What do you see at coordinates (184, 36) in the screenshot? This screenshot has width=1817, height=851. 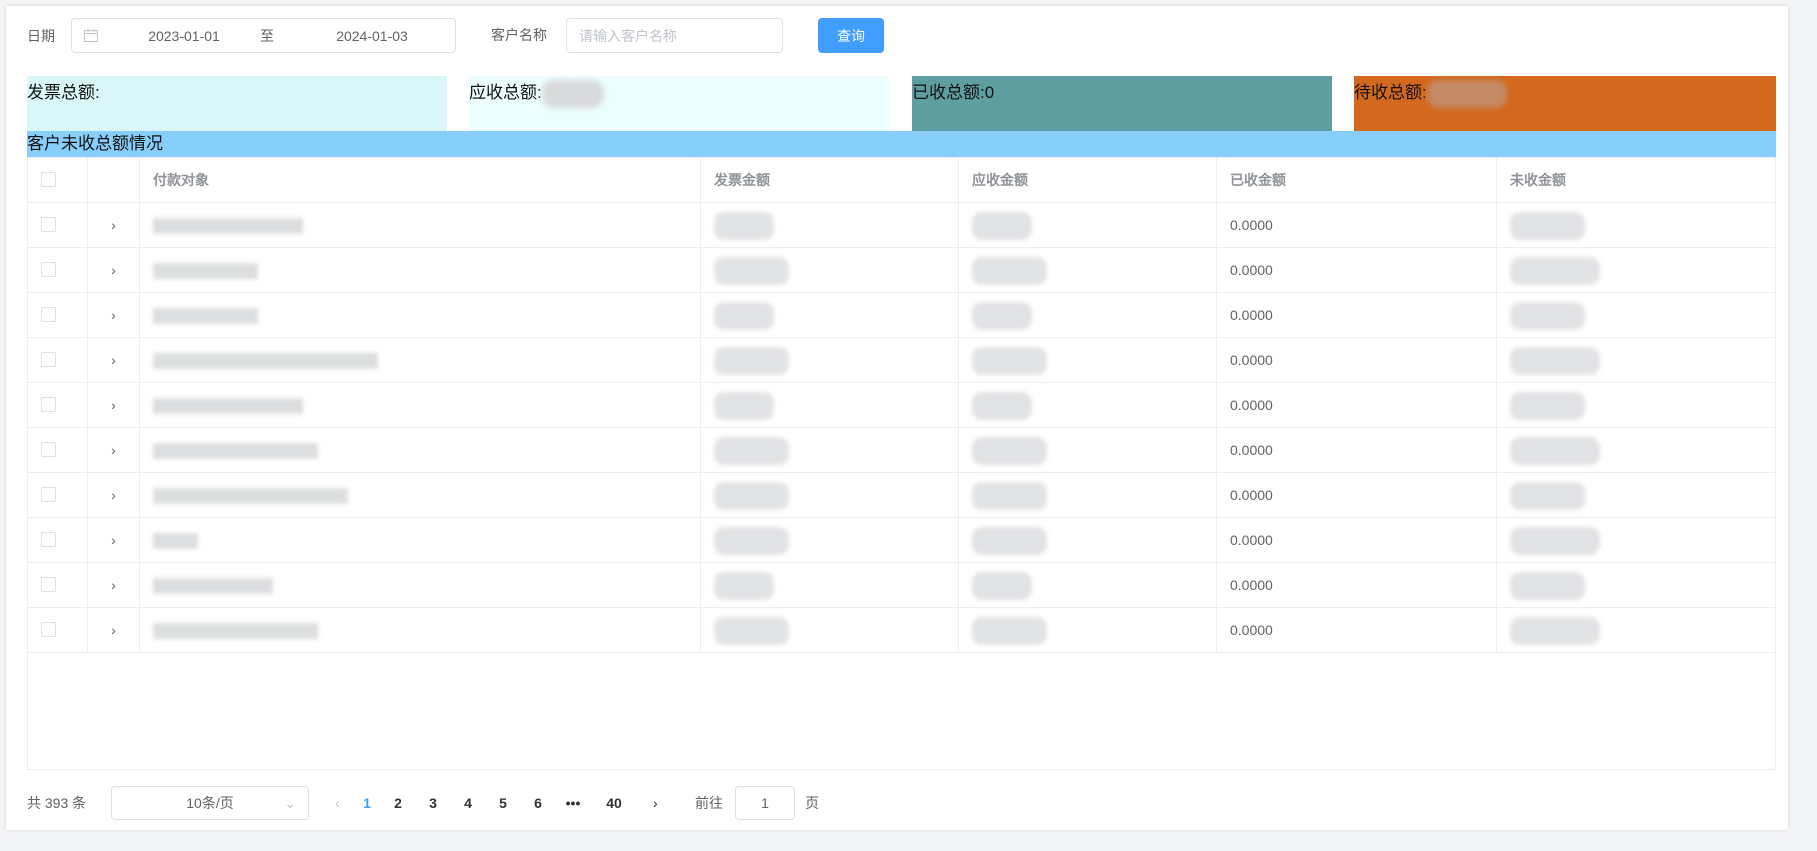 I see `date-start-input: 2023-01-01` at bounding box center [184, 36].